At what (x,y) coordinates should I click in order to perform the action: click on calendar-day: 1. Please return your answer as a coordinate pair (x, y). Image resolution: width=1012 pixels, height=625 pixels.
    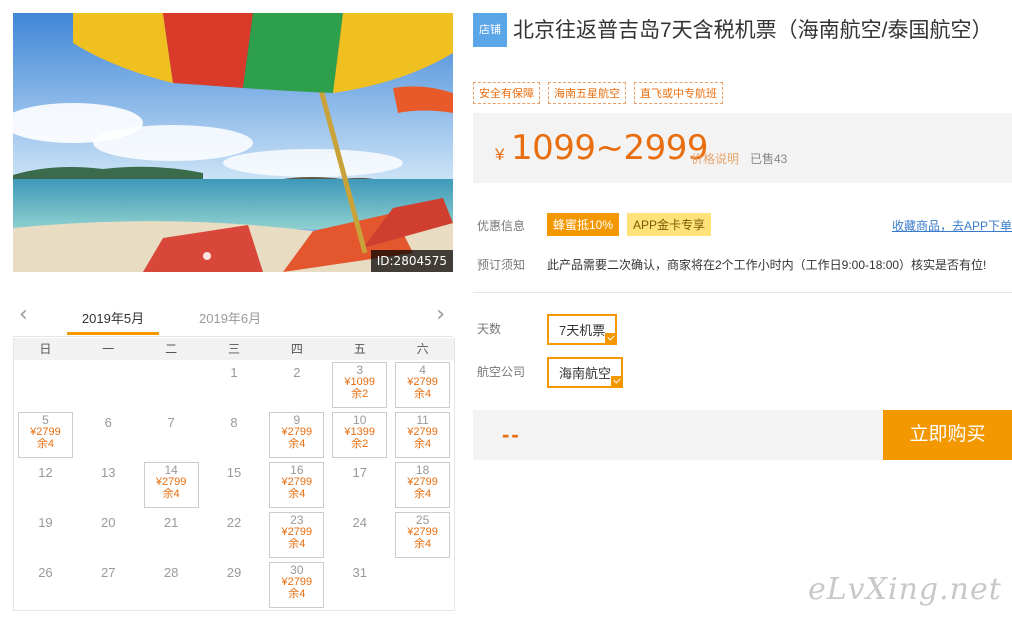
    Looking at the image, I should click on (234, 385).